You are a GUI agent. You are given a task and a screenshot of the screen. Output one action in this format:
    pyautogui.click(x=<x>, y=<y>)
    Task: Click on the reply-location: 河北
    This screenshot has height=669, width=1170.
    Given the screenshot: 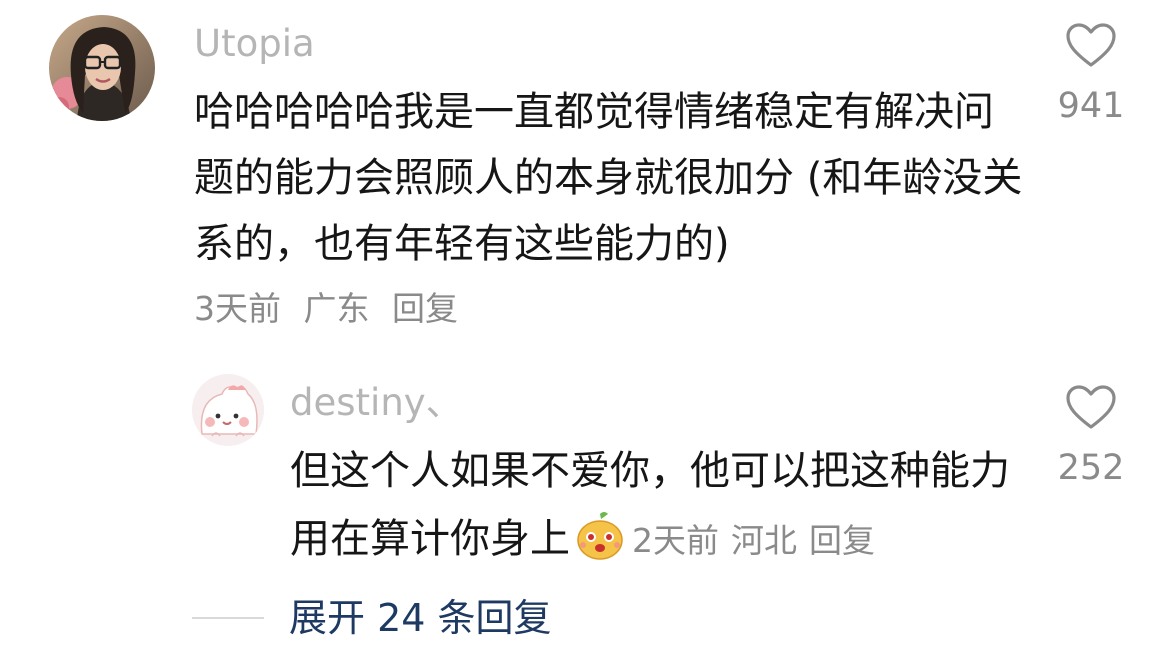 What is the action you would take?
    pyautogui.click(x=764, y=540)
    